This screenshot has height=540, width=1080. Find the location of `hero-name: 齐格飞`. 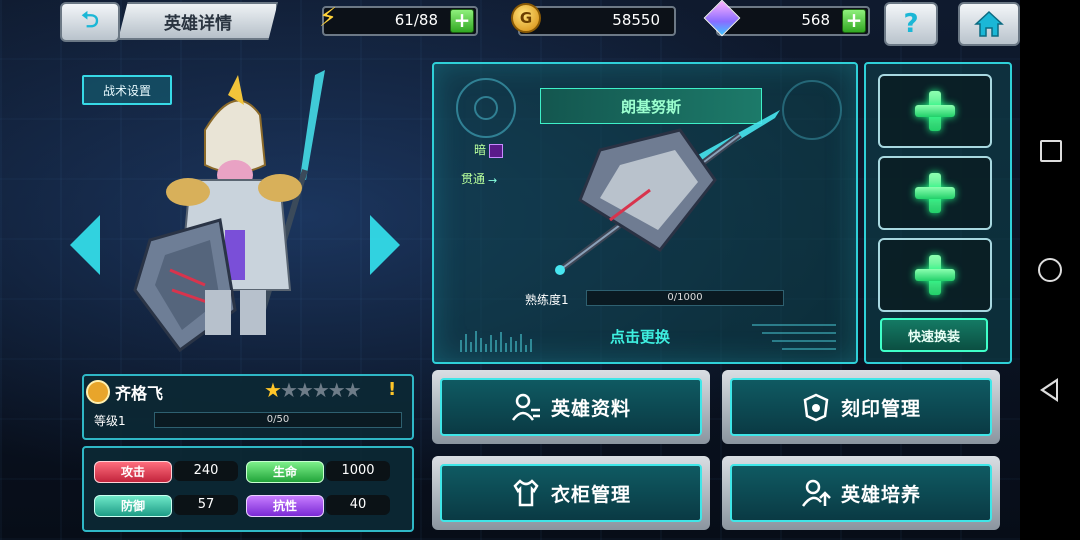

hero-name: 齐格飞 is located at coordinates (139, 393).